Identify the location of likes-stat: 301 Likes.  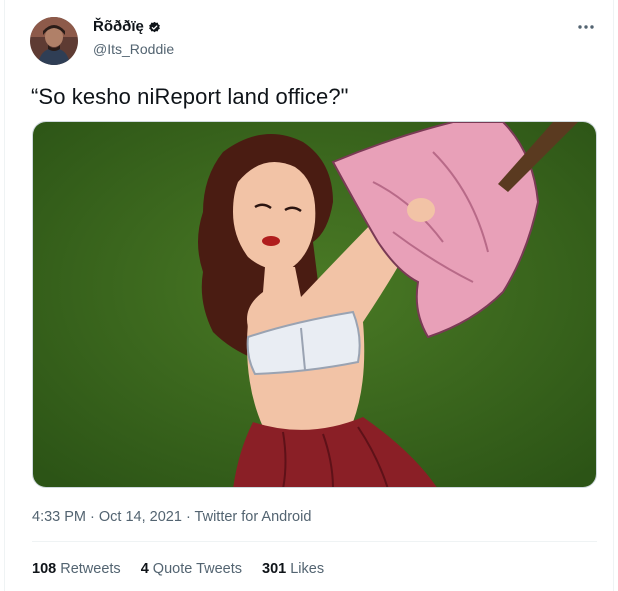
(293, 569).